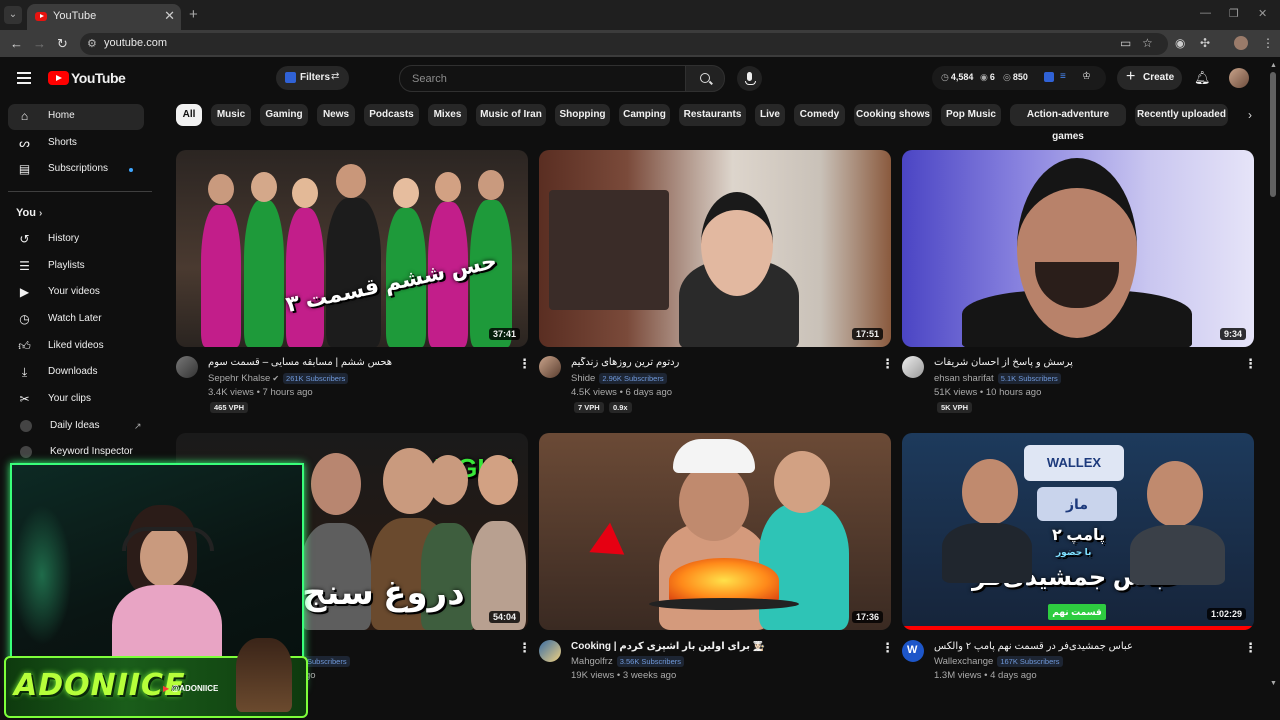 The height and width of the screenshot is (720, 1280). I want to click on new-tab-icon: +, so click(193, 14).